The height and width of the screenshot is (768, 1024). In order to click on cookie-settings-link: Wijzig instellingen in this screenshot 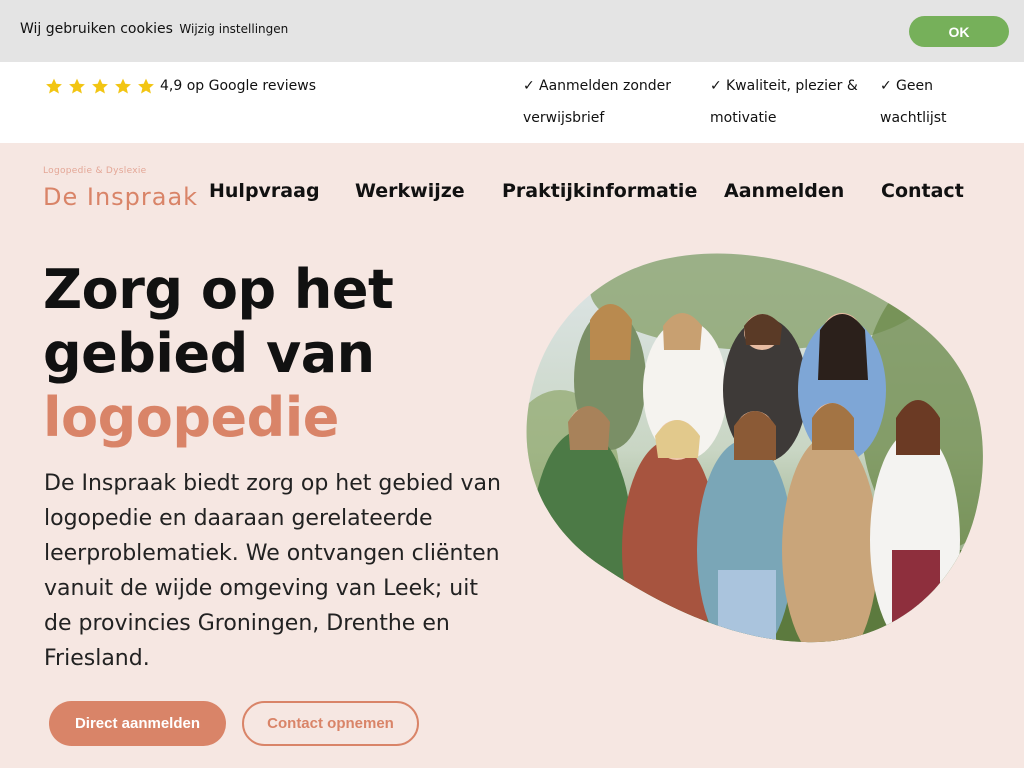, I will do `click(233, 29)`.